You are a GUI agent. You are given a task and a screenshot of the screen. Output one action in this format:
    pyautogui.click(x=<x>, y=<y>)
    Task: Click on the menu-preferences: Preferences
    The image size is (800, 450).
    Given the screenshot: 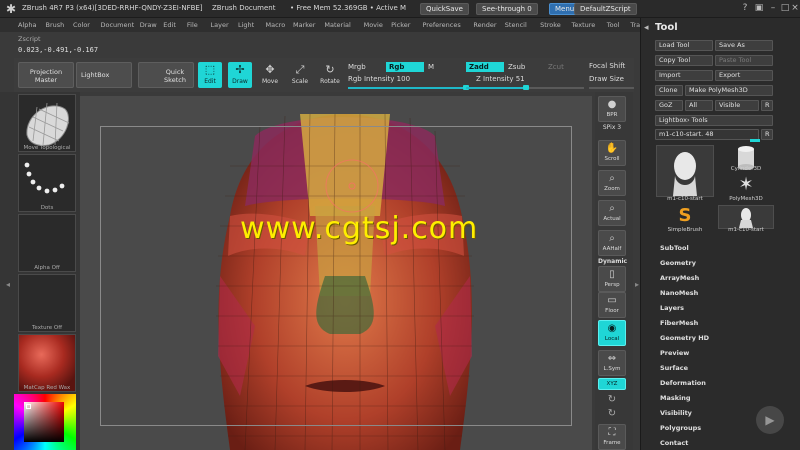 What is the action you would take?
    pyautogui.click(x=442, y=25)
    